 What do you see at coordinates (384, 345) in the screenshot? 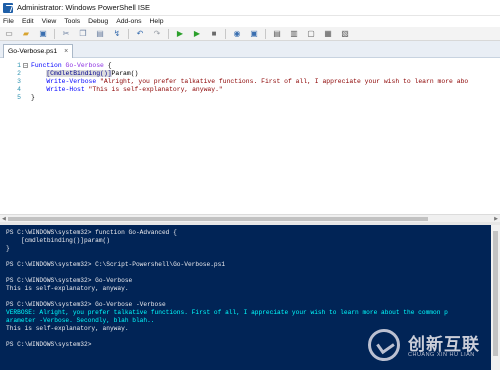
I see `watermark-emblem-icon` at bounding box center [384, 345].